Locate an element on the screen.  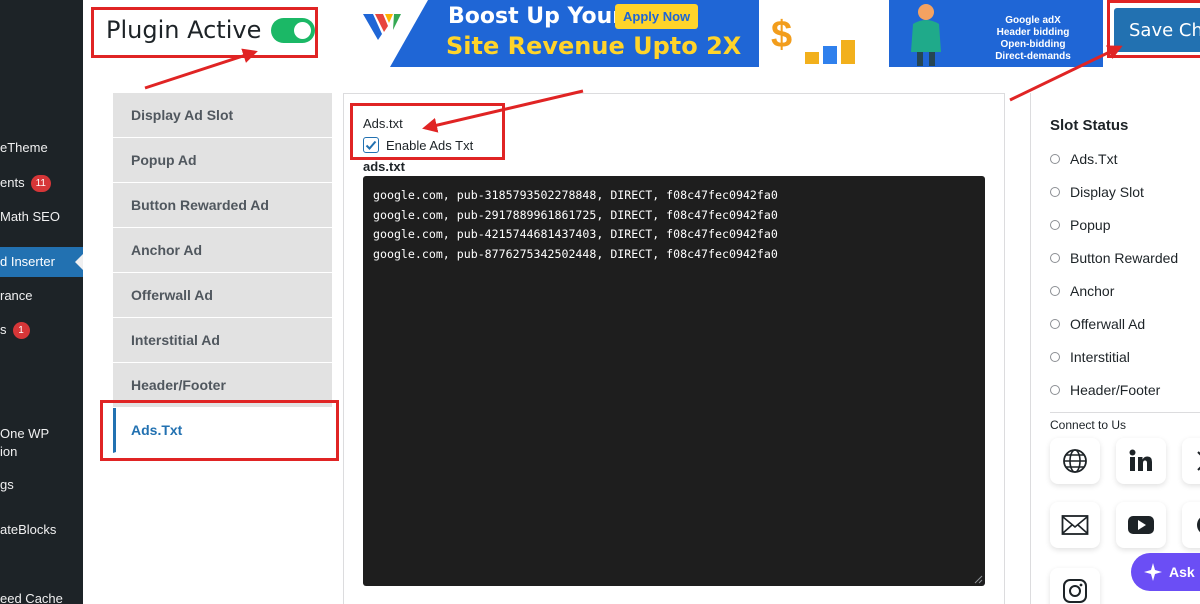
banner-feature: Direct-demands is located at coordinates (1033, 56).